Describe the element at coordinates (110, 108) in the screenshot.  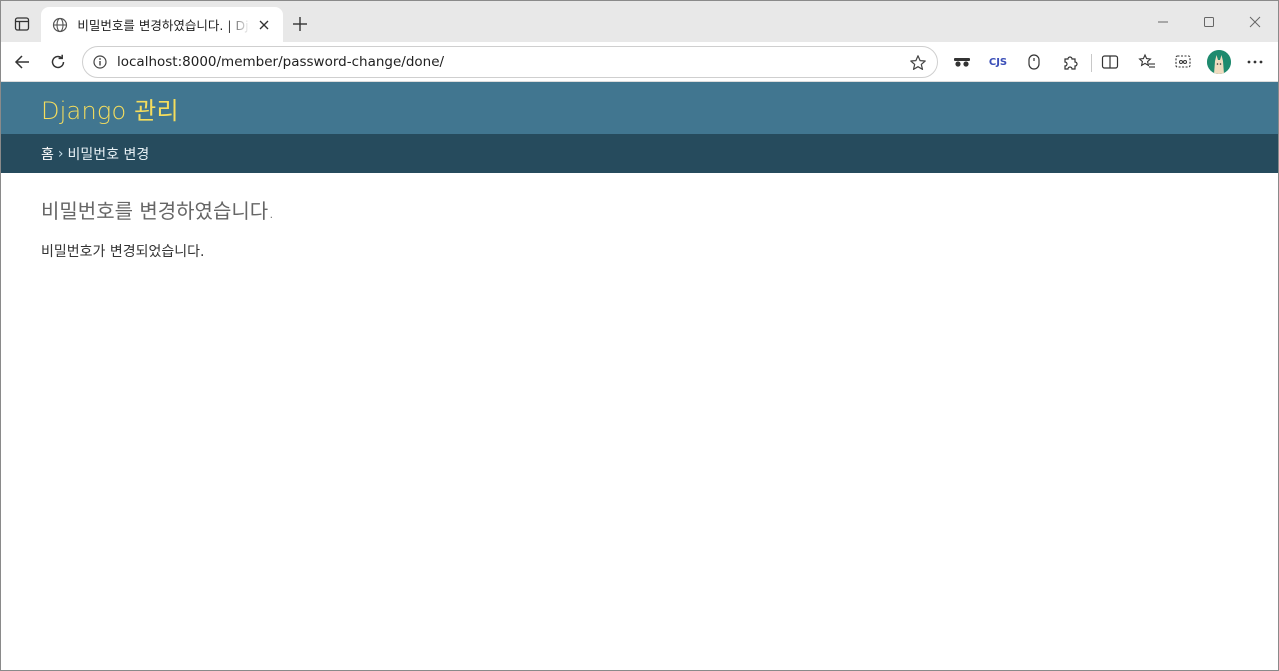
I see `site-branding: Django 관리` at that location.